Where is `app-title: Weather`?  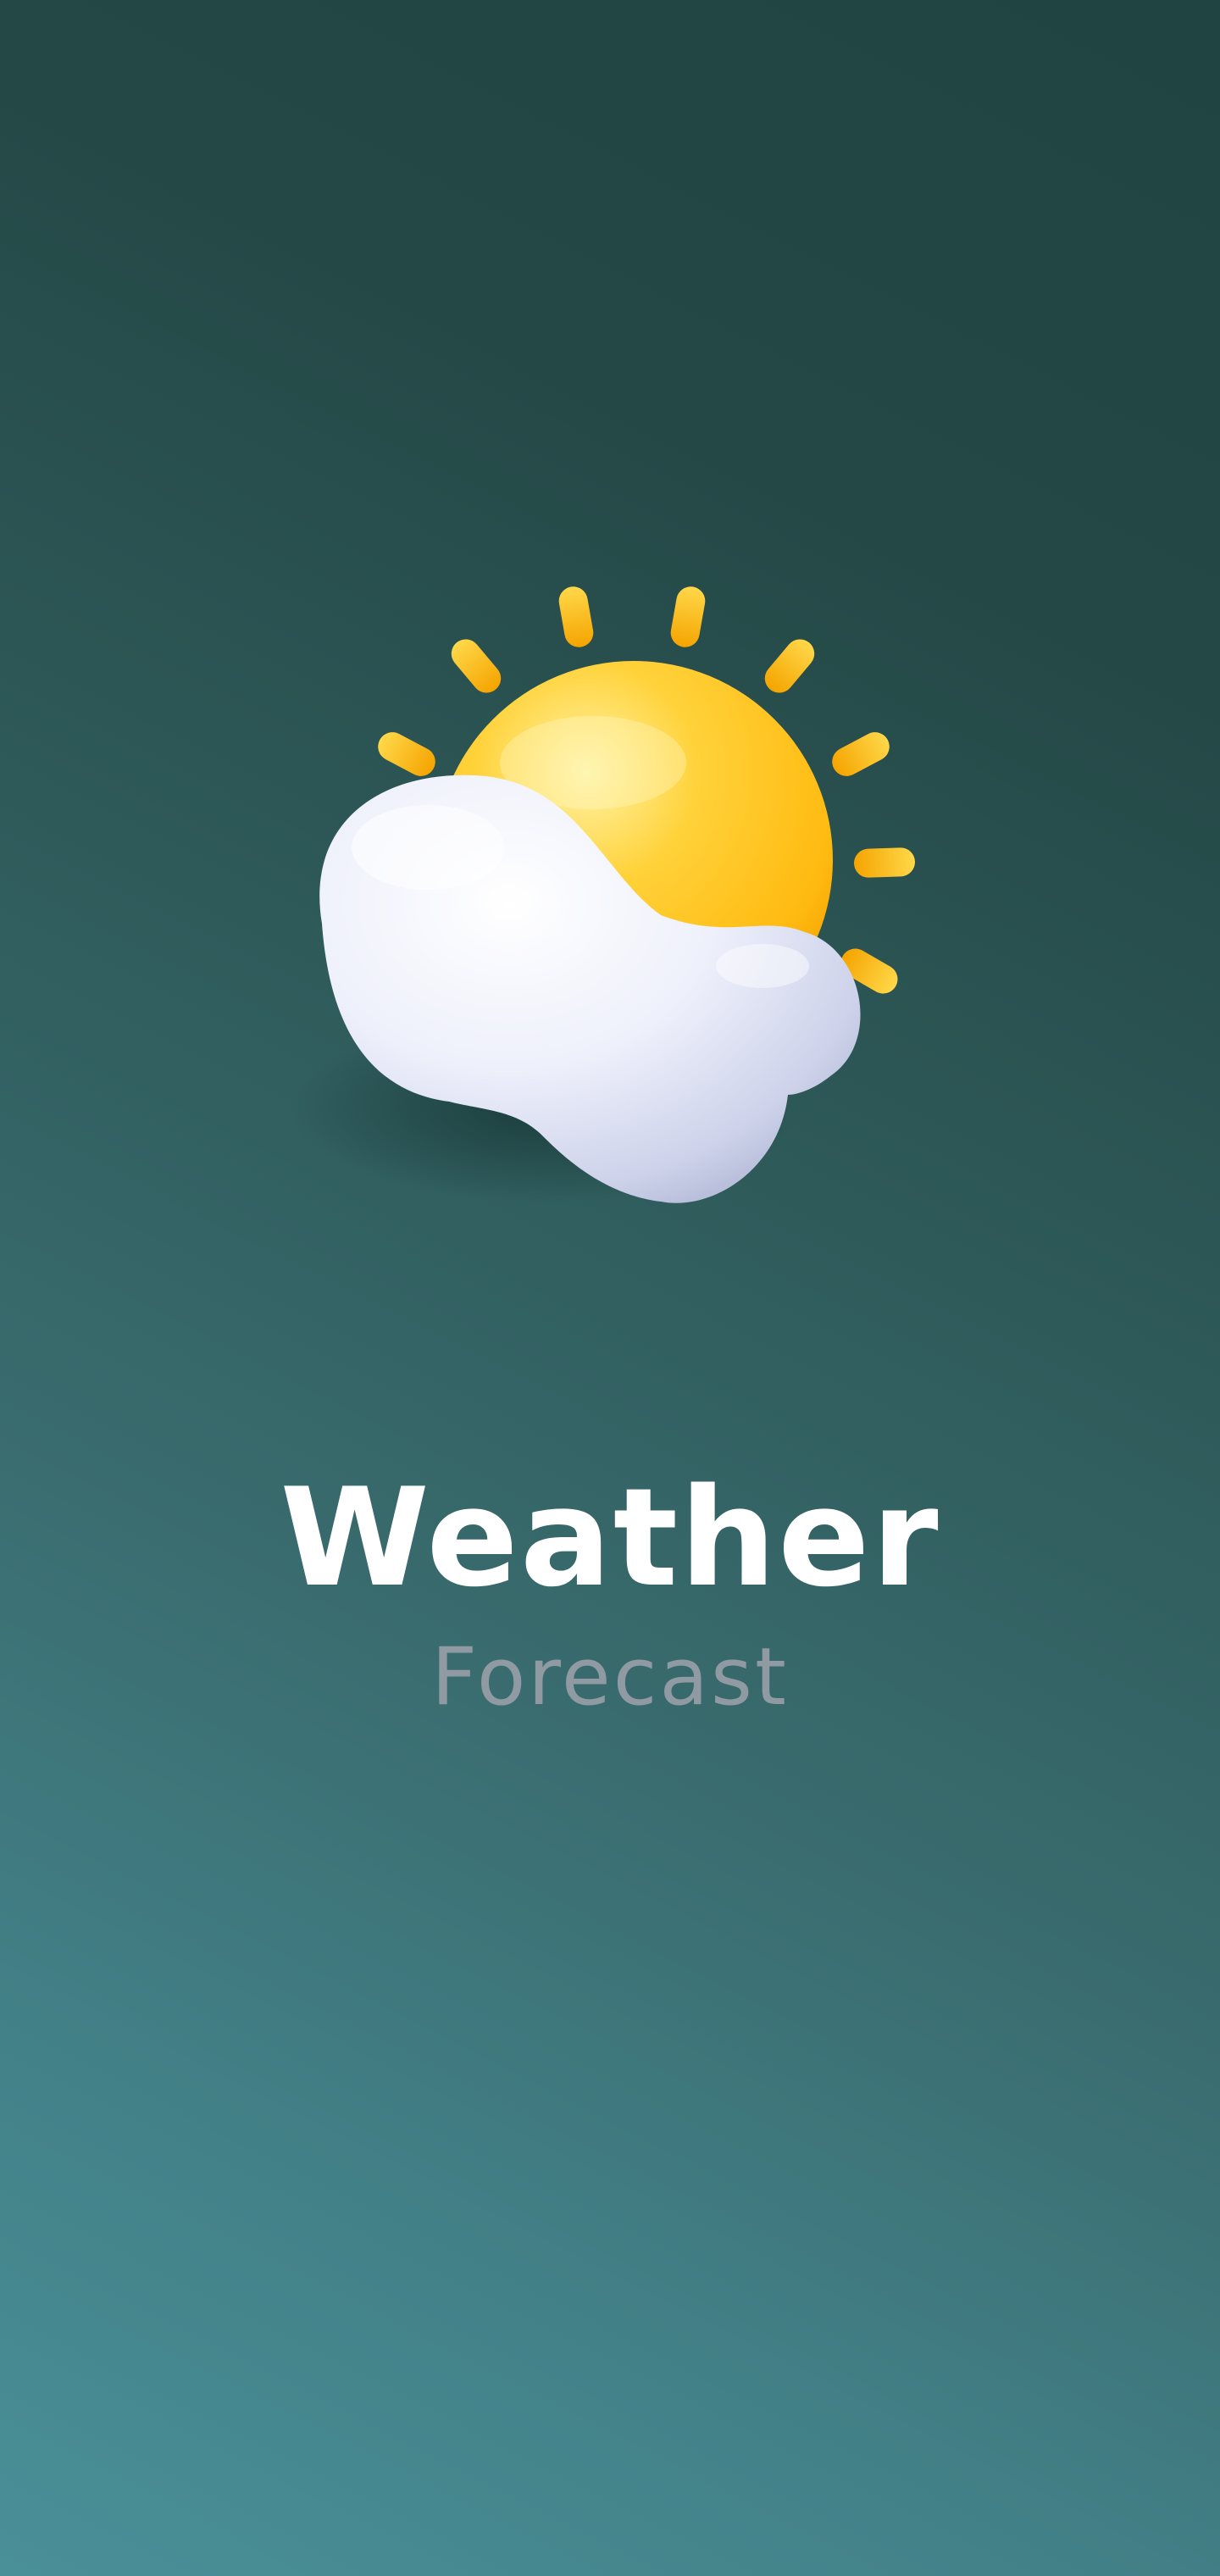 app-title: Weather is located at coordinates (610, 1537).